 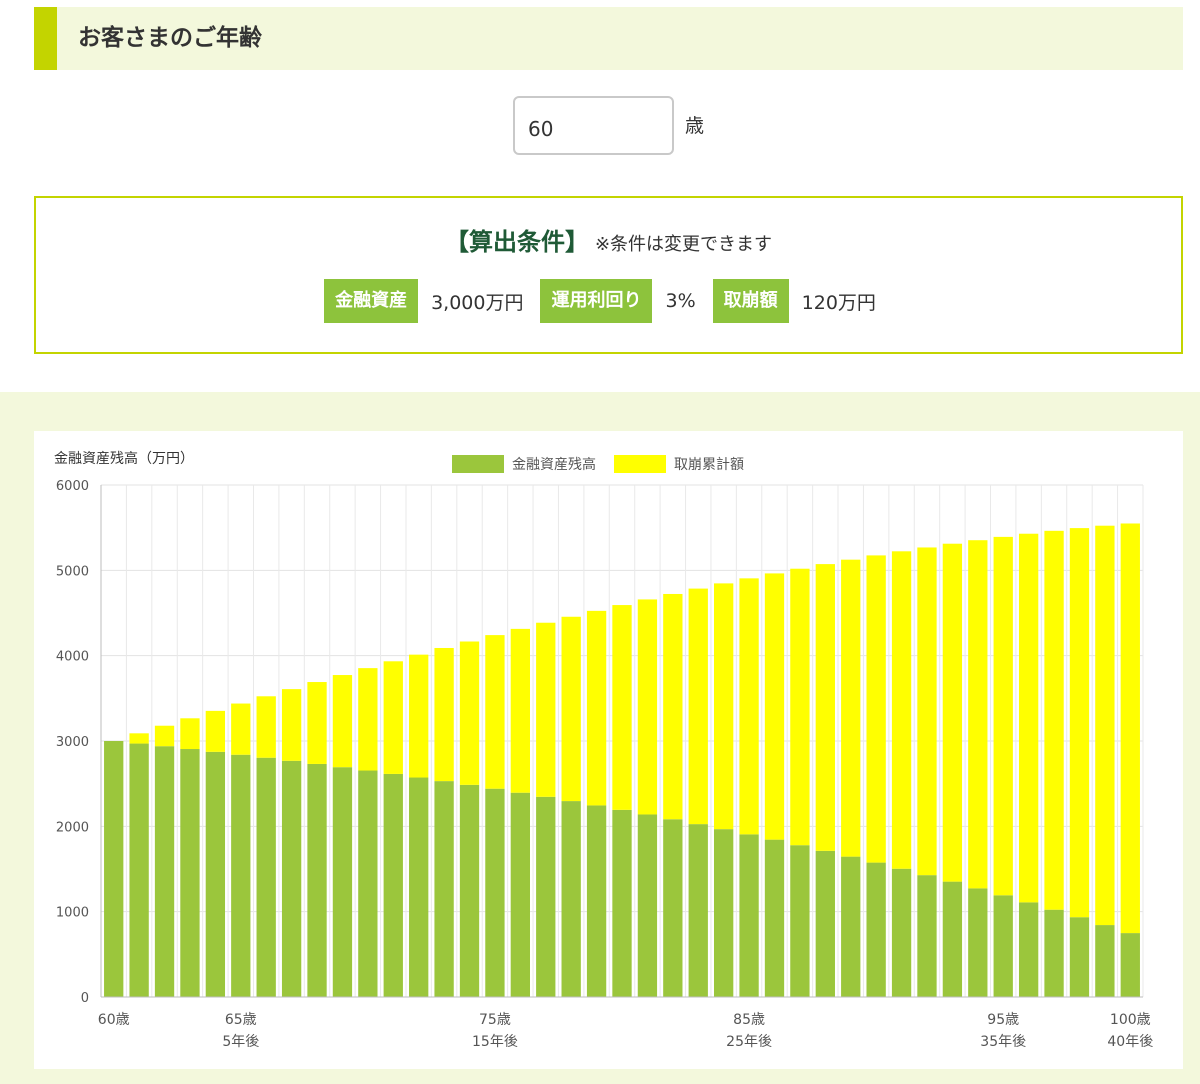 What do you see at coordinates (750, 301) in the screenshot?
I see `condition-label-withdrawal: 取崩額` at bounding box center [750, 301].